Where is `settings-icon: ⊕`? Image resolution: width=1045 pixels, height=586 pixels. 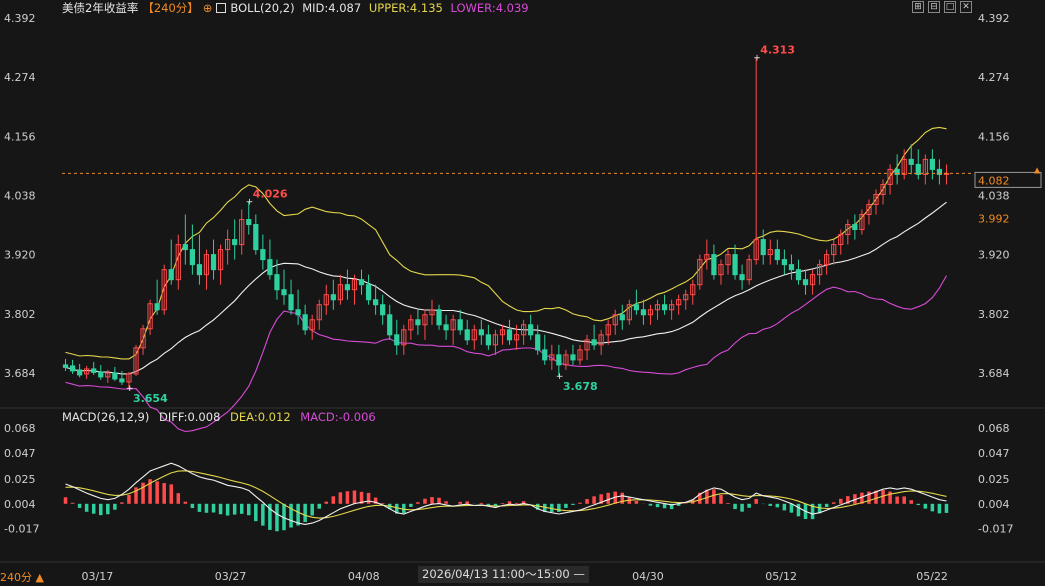
settings-icon: ⊕ is located at coordinates (208, 8).